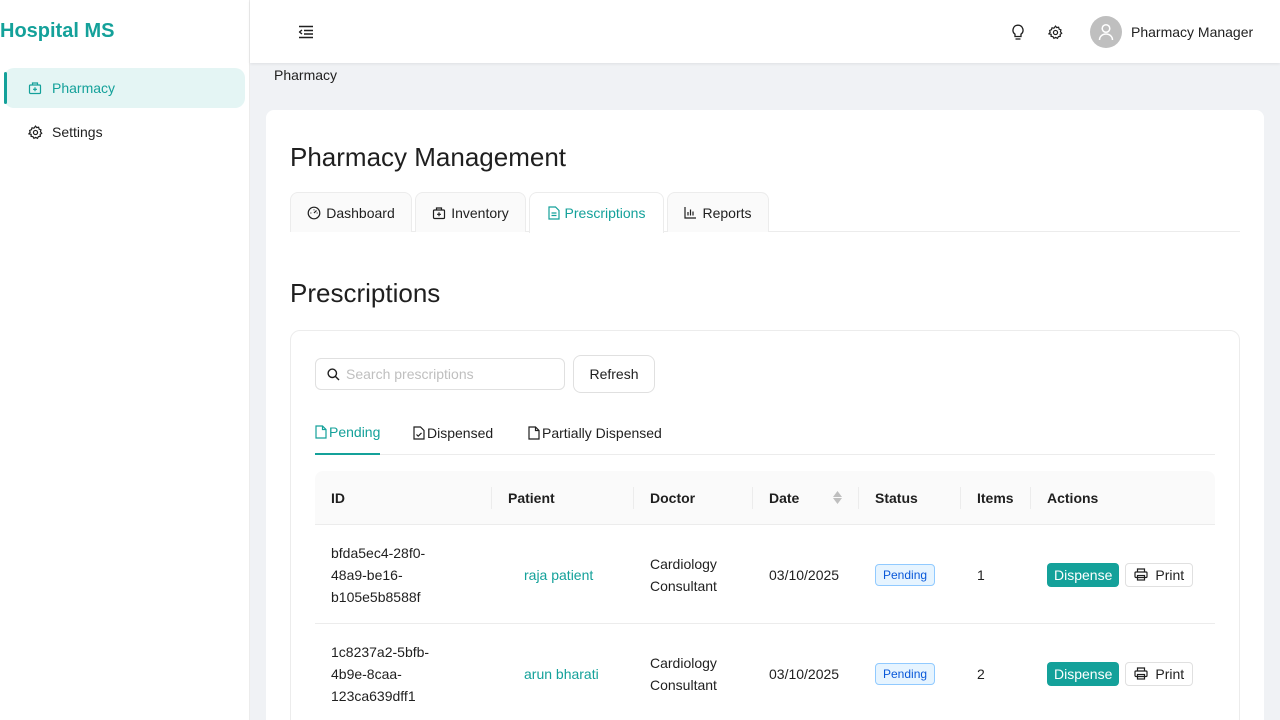  What do you see at coordinates (446, 374) in the screenshot?
I see `search-field` at bounding box center [446, 374].